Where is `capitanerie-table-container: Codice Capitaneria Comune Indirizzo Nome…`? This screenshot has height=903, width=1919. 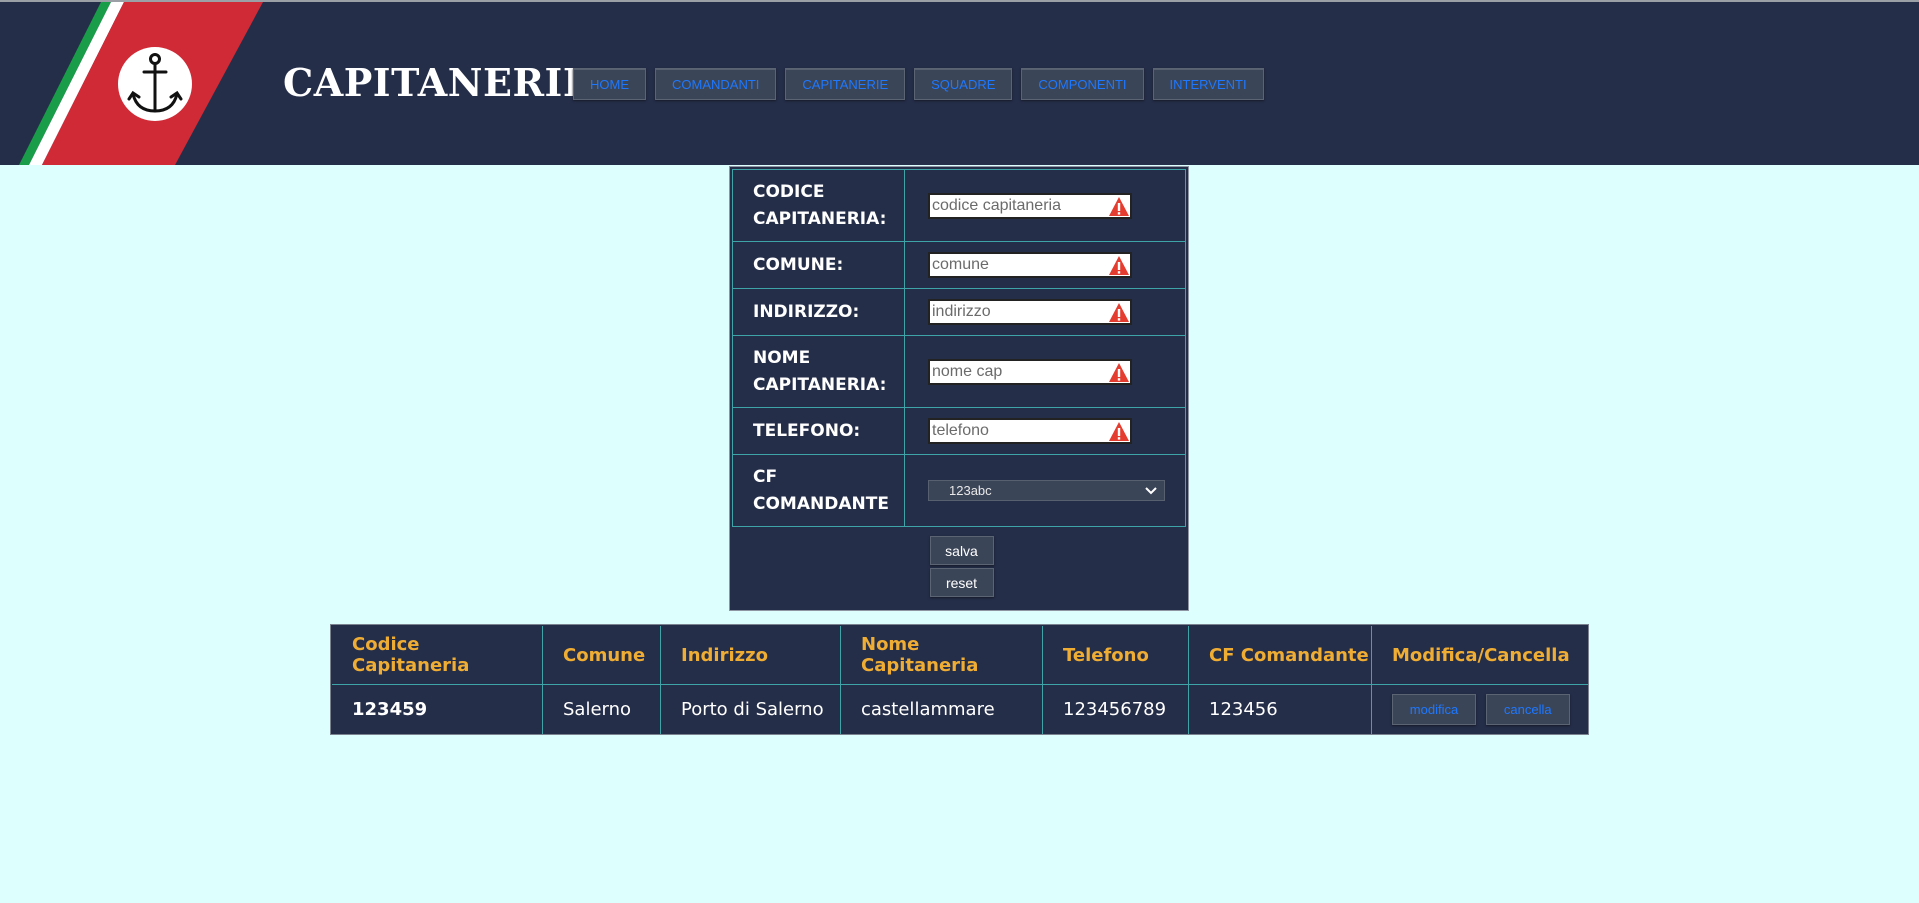
capitanerie-table-container: Codice Capitaneria Comune Indirizzo Nome… is located at coordinates (959, 679).